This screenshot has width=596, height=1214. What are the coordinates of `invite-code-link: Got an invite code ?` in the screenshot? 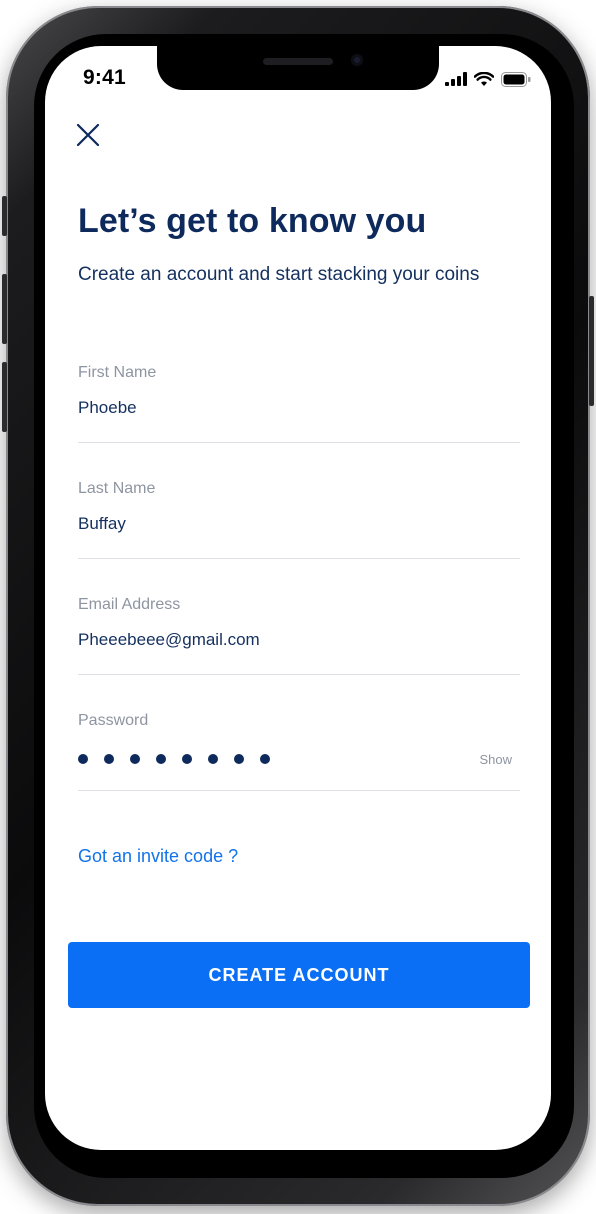 It's located at (158, 856).